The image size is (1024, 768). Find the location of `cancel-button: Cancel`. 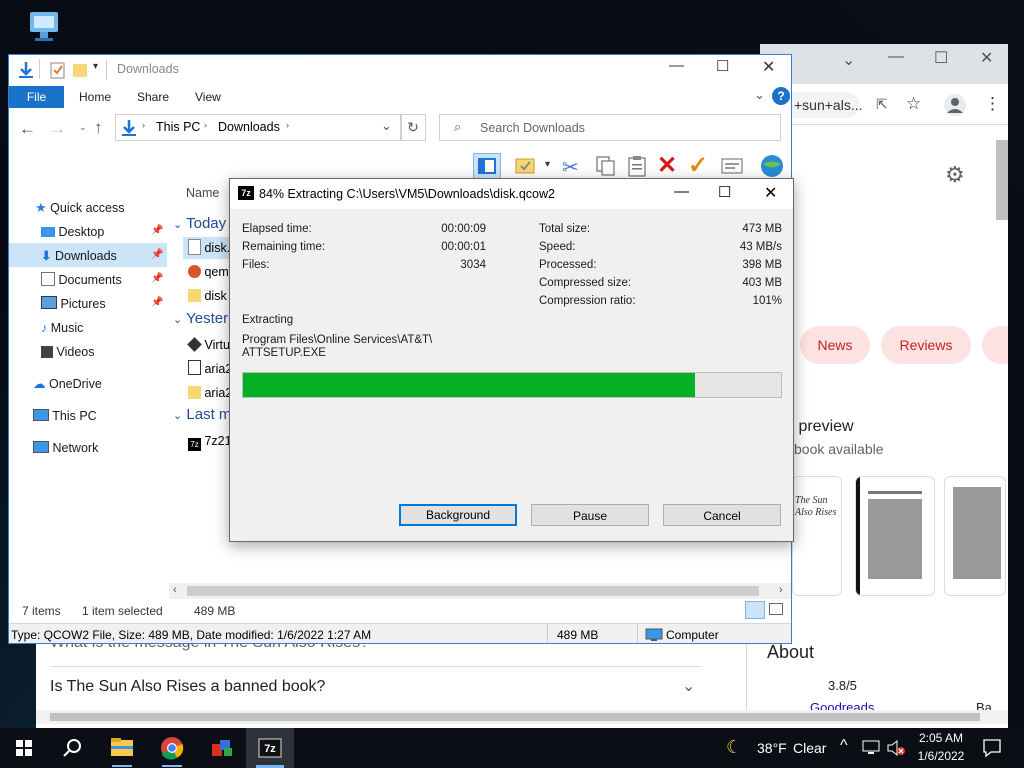

cancel-button: Cancel is located at coordinates (722, 515).